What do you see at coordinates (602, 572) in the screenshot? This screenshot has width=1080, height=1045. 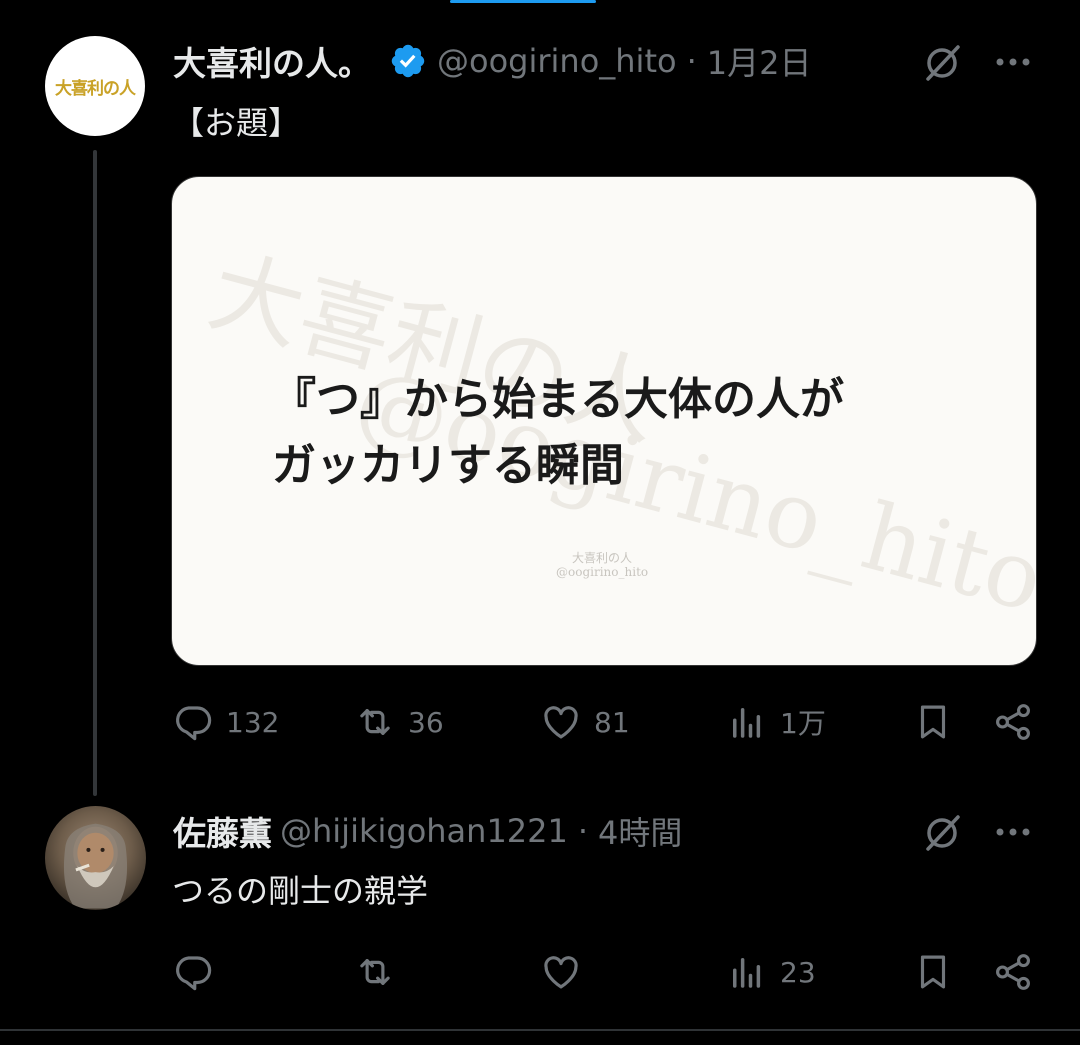 I see `watermark-small-handle: @oogirino_hito` at bounding box center [602, 572].